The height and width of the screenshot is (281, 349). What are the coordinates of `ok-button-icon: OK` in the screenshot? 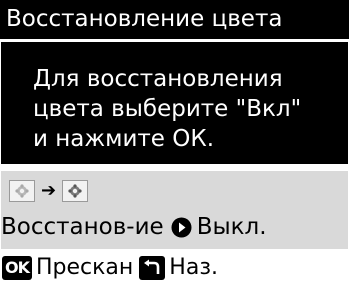 It's located at (17, 267).